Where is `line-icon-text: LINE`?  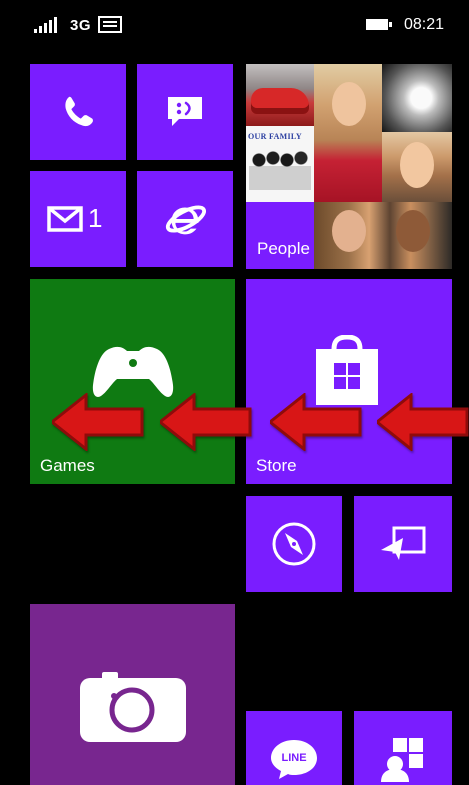 line-icon-text: LINE is located at coordinates (293, 758).